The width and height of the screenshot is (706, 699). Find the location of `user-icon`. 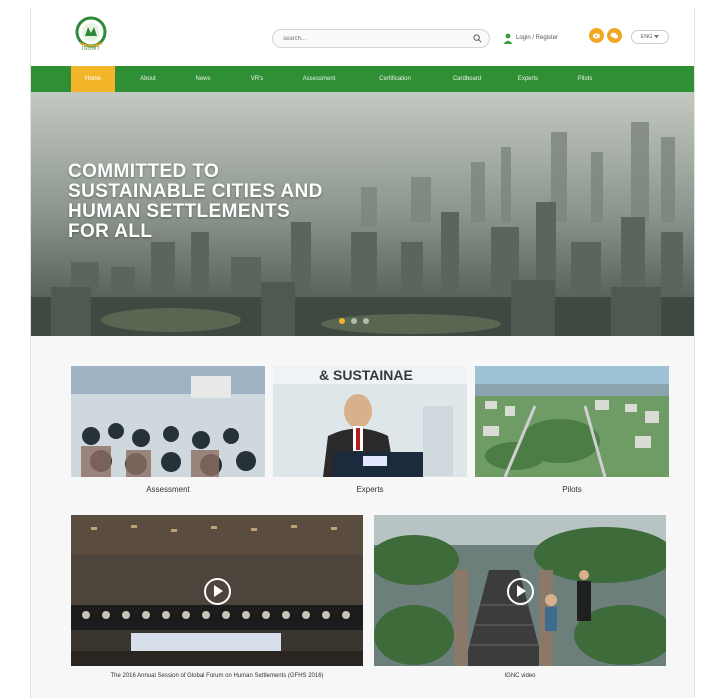

user-icon is located at coordinates (508, 38).